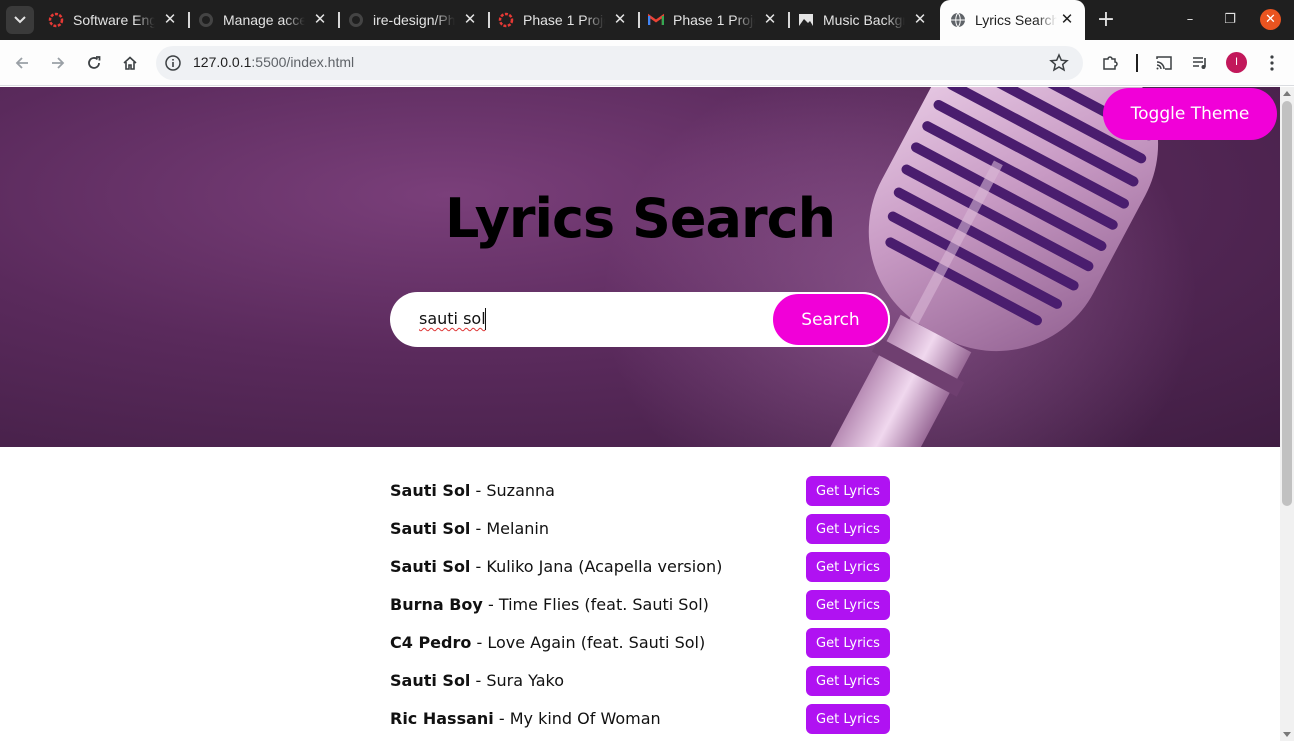 The width and height of the screenshot is (1294, 741). I want to click on result-song-text: Sauti Sol - Melanin, so click(469, 528).